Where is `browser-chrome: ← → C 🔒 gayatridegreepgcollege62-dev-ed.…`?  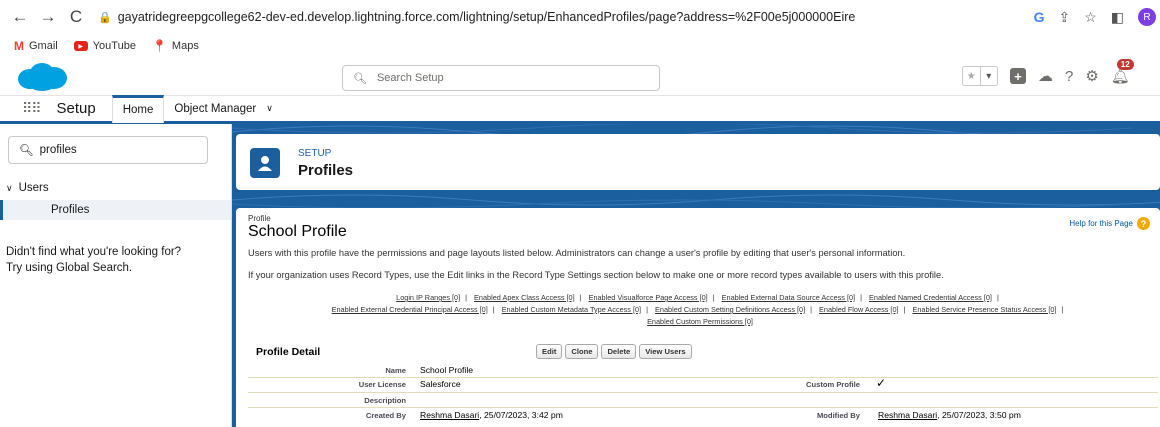 browser-chrome: ← → C 🔒 gayatridegreepgcollege62-dev-ed.… is located at coordinates (580, 29).